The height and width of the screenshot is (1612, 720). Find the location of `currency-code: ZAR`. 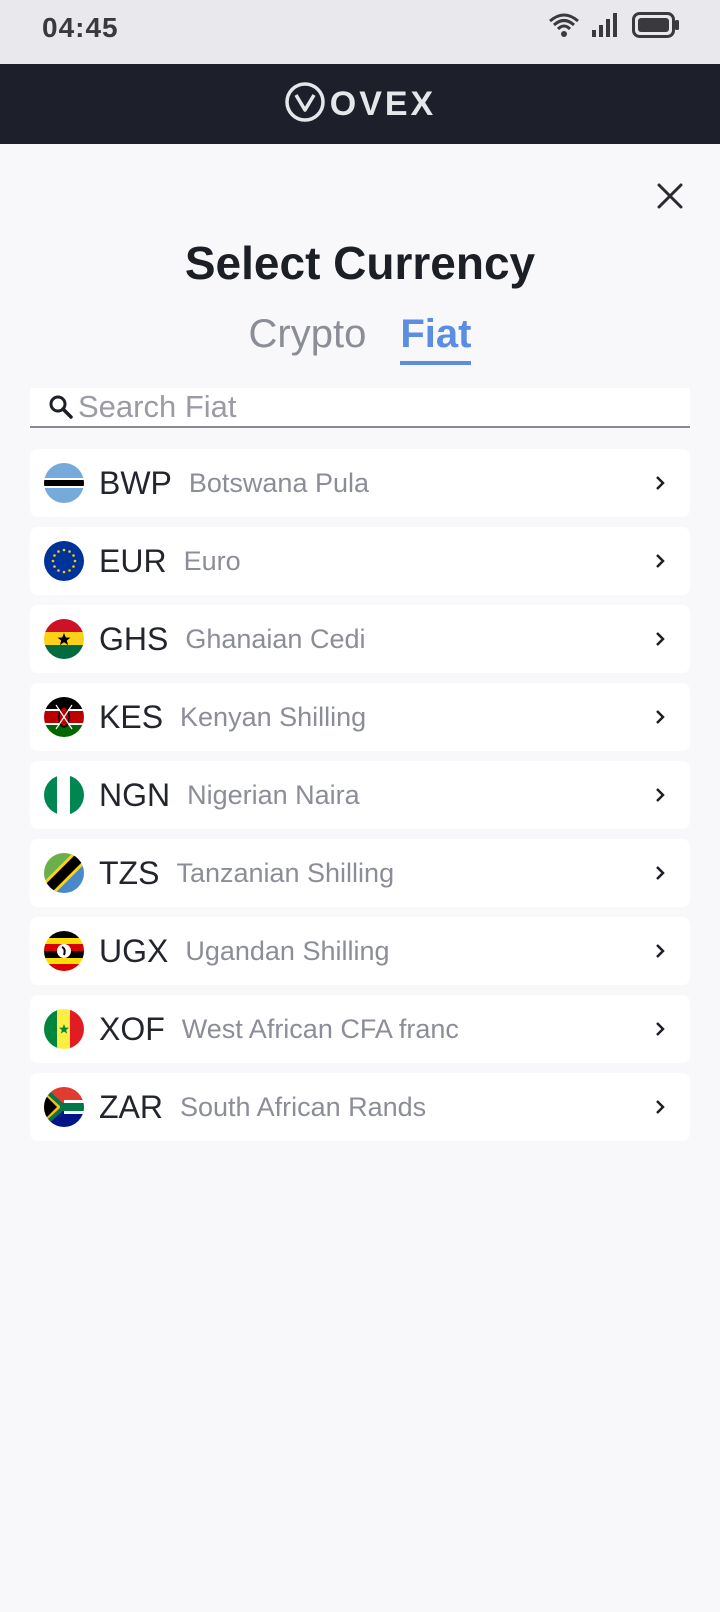

currency-code: ZAR is located at coordinates (131, 1106).